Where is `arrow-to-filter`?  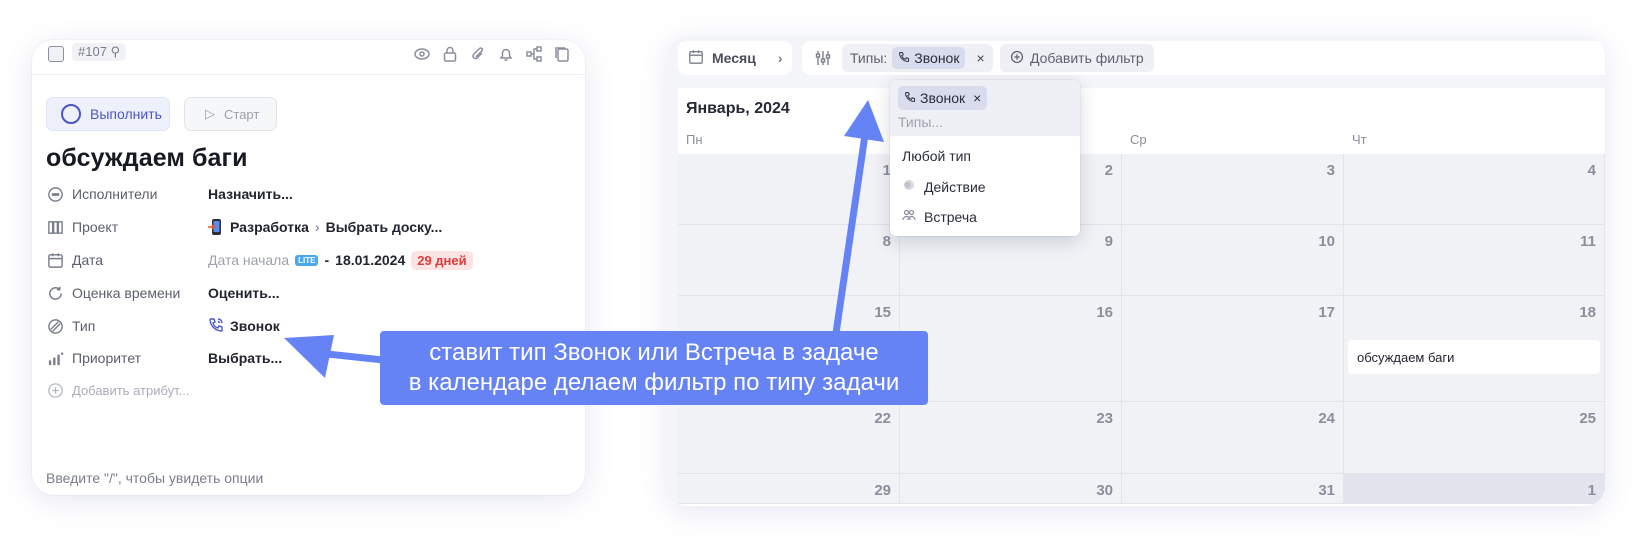
arrow-to-filter is located at coordinates (858, 217).